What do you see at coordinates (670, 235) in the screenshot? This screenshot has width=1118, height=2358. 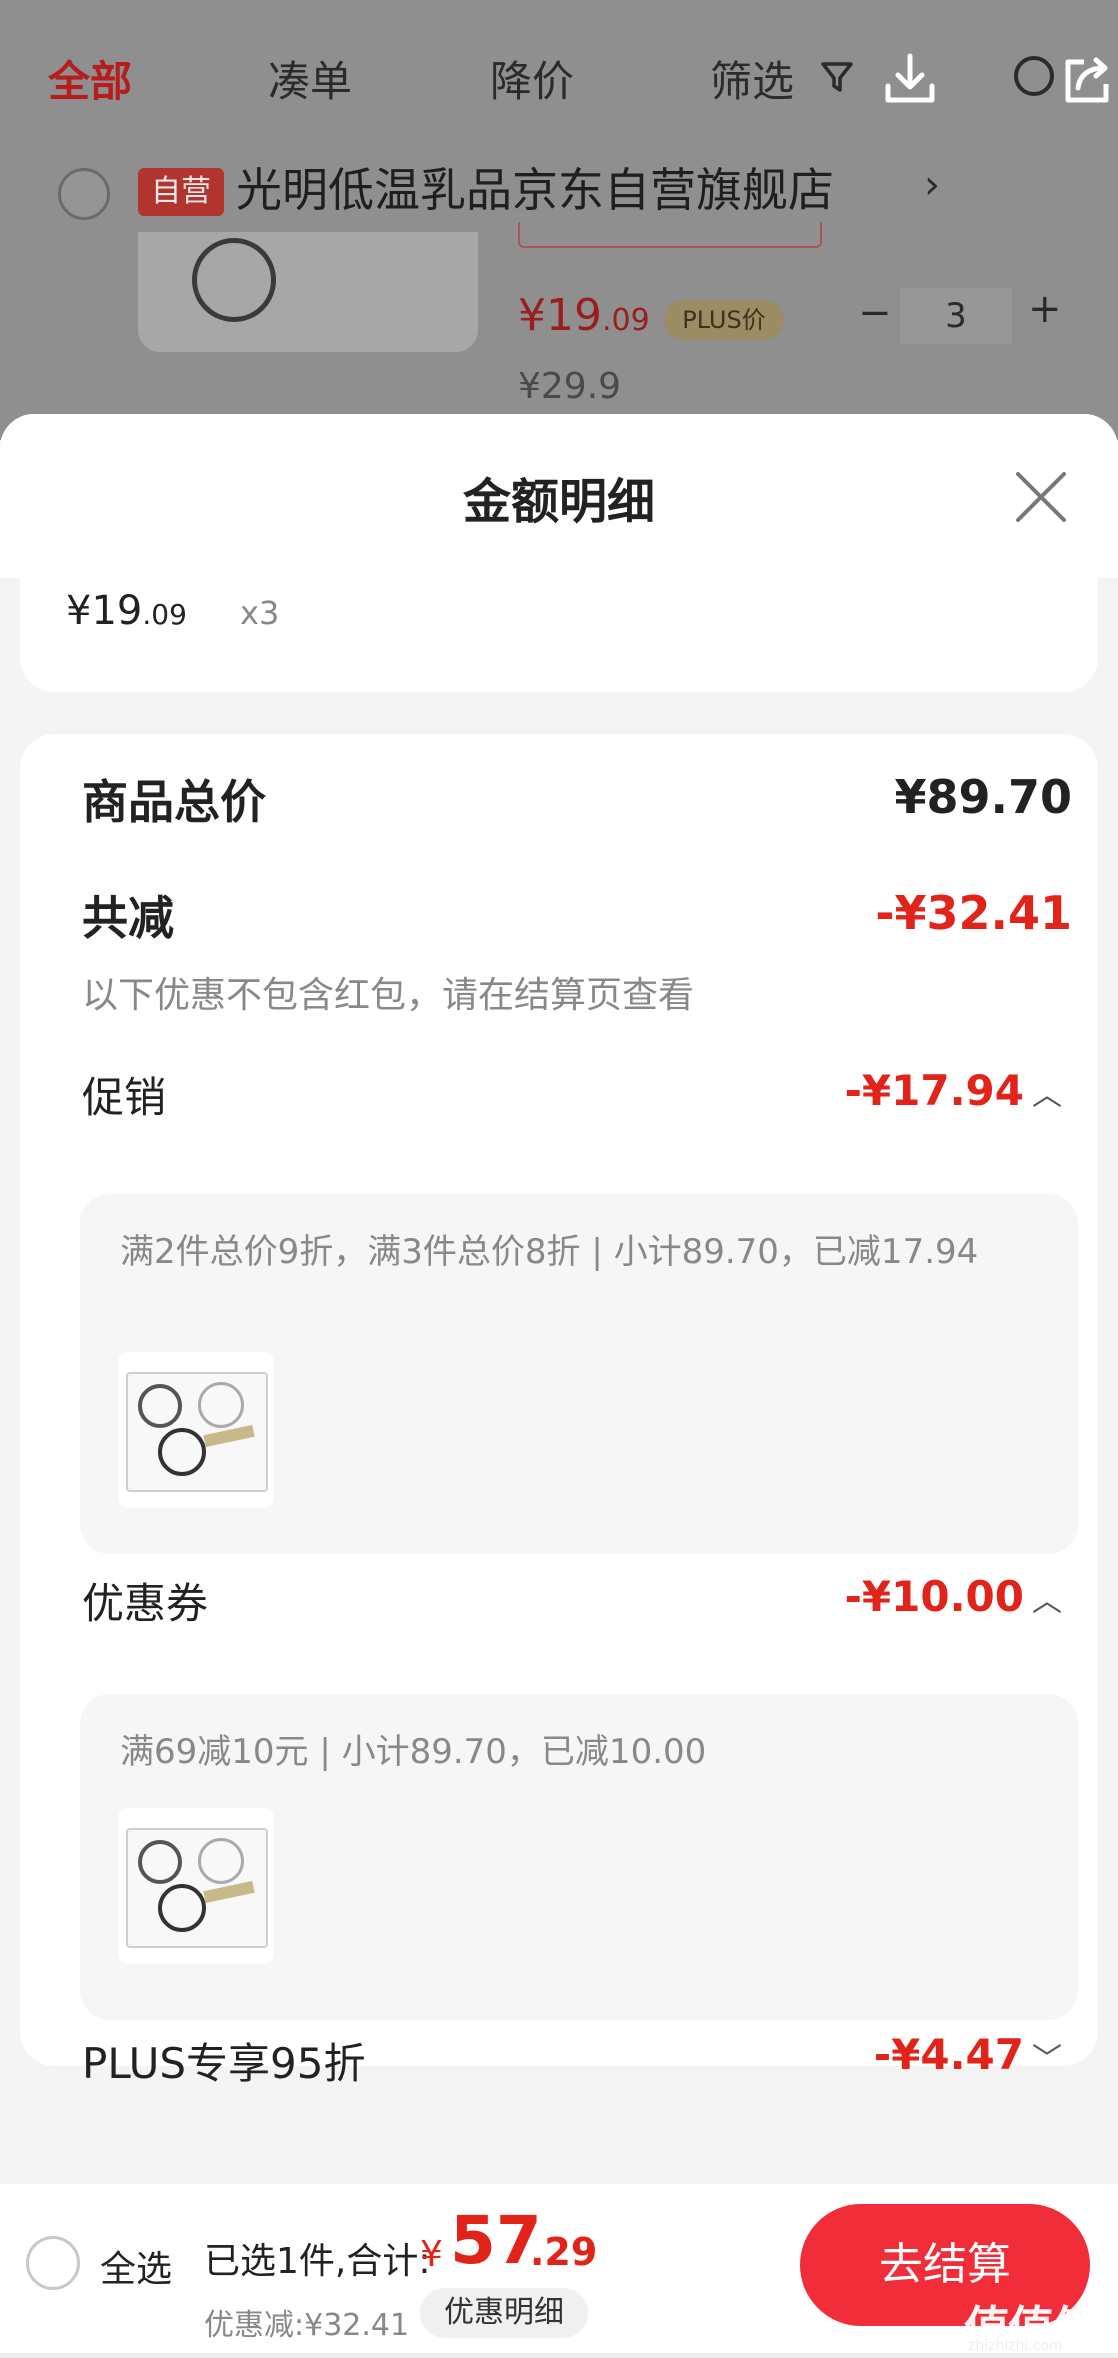 I see `promo-tags` at bounding box center [670, 235].